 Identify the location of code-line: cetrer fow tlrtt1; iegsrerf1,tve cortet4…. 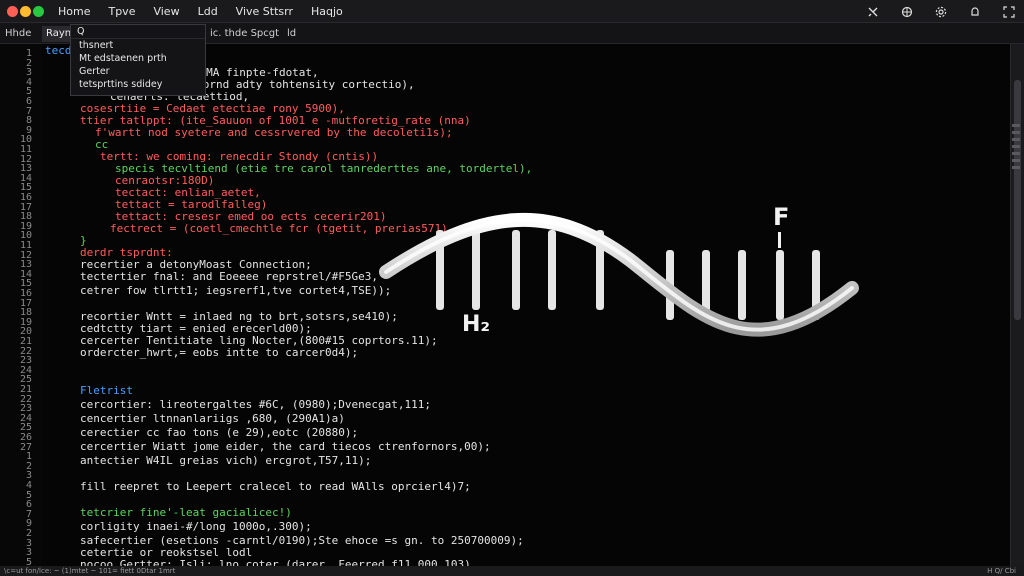
(235, 290).